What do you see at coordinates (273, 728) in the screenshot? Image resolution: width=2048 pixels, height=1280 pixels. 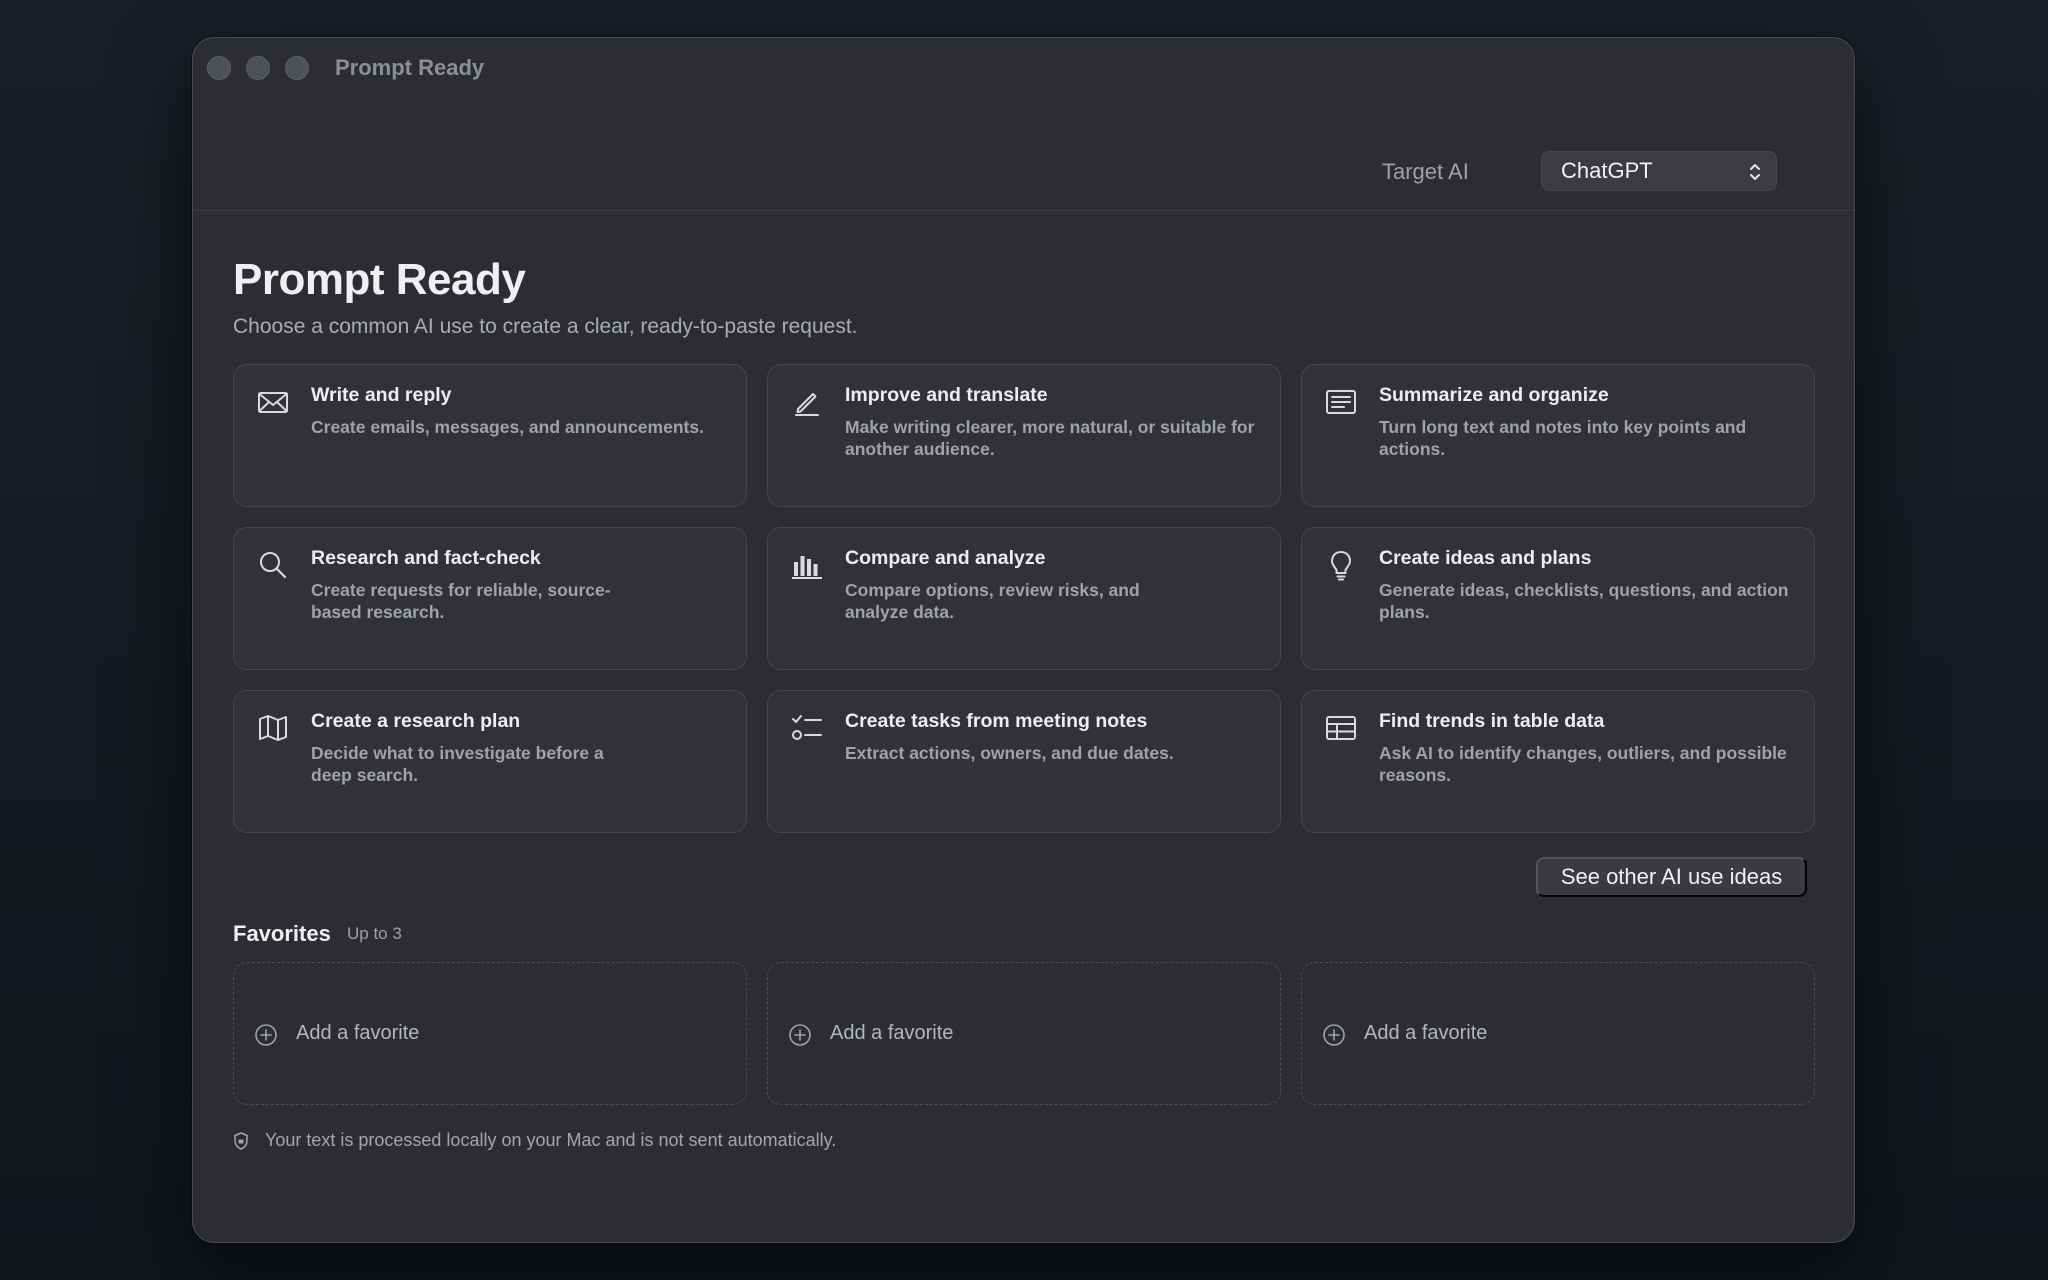 I see `map-icon` at bounding box center [273, 728].